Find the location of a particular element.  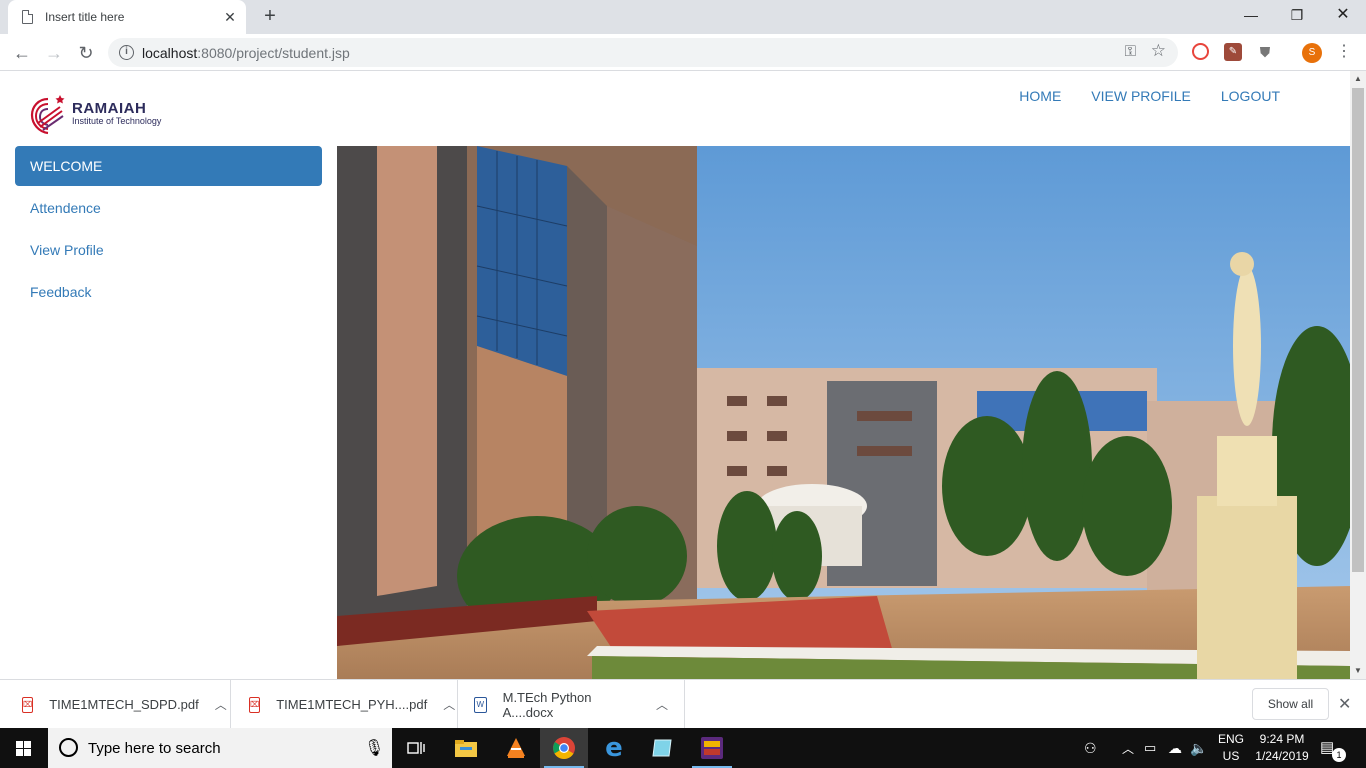

nav-view-profile-link: VIEW PROFILE is located at coordinates (1141, 96).